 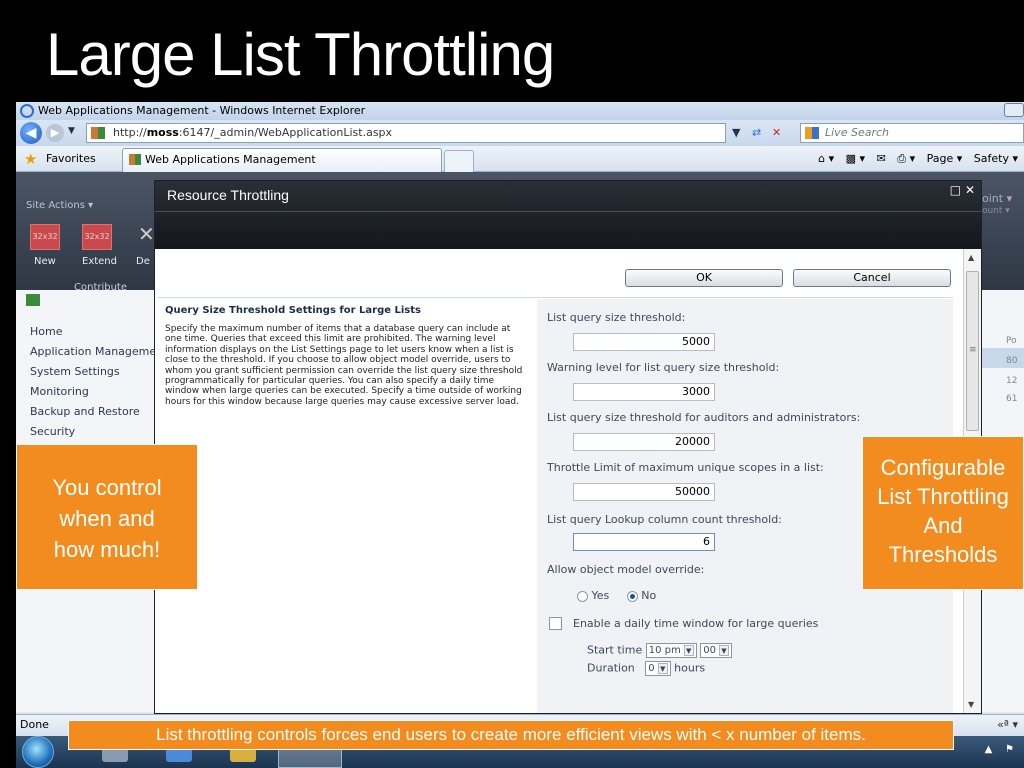 What do you see at coordinates (943, 467) in the screenshot?
I see `callout-line: Configurable` at bounding box center [943, 467].